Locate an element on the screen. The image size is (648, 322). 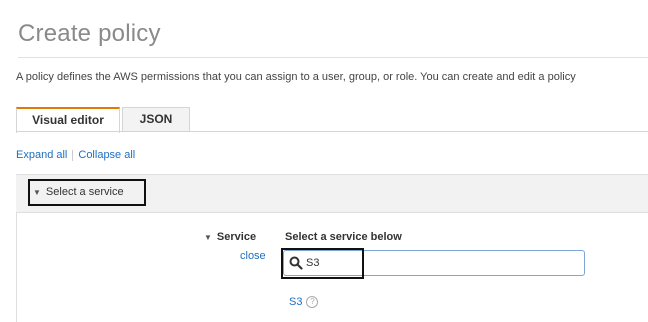
help-icon: ? is located at coordinates (312, 302).